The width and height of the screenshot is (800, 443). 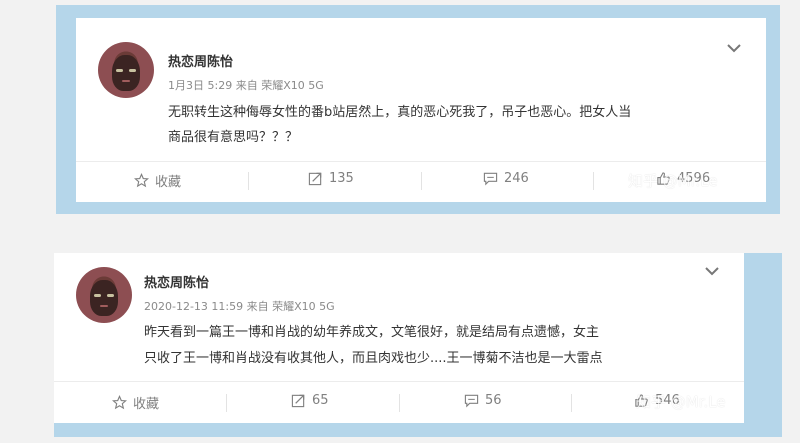 What do you see at coordinates (233, 137) in the screenshot?
I see `post-text-line: 商品很有意思吗？？？` at bounding box center [233, 137].